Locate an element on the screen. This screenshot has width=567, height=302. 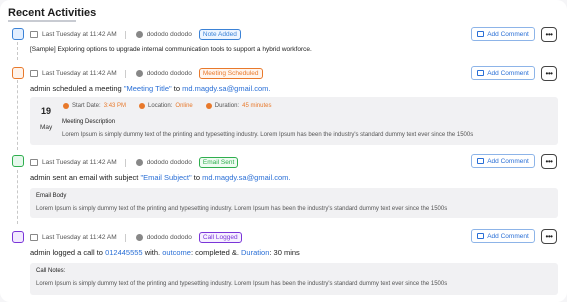
clock-icon is located at coordinates (66, 106).